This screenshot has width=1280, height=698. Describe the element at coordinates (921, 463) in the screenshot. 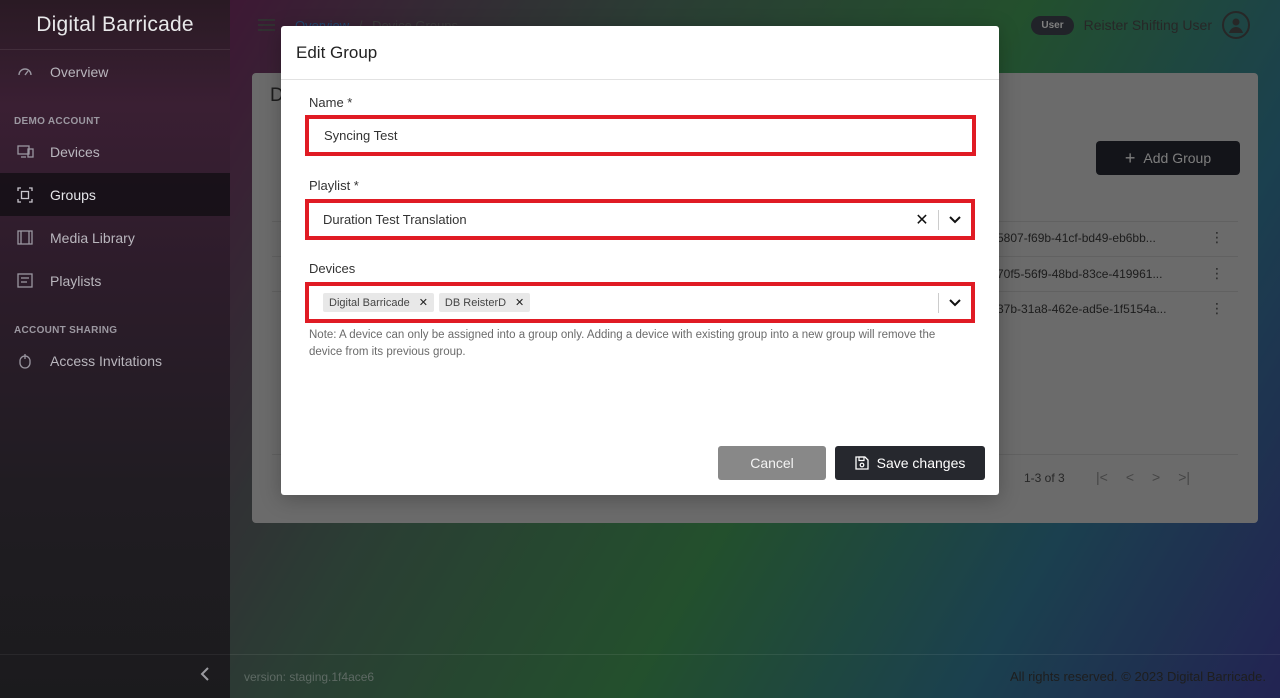

I see `save-changes-label: Save changes` at that location.